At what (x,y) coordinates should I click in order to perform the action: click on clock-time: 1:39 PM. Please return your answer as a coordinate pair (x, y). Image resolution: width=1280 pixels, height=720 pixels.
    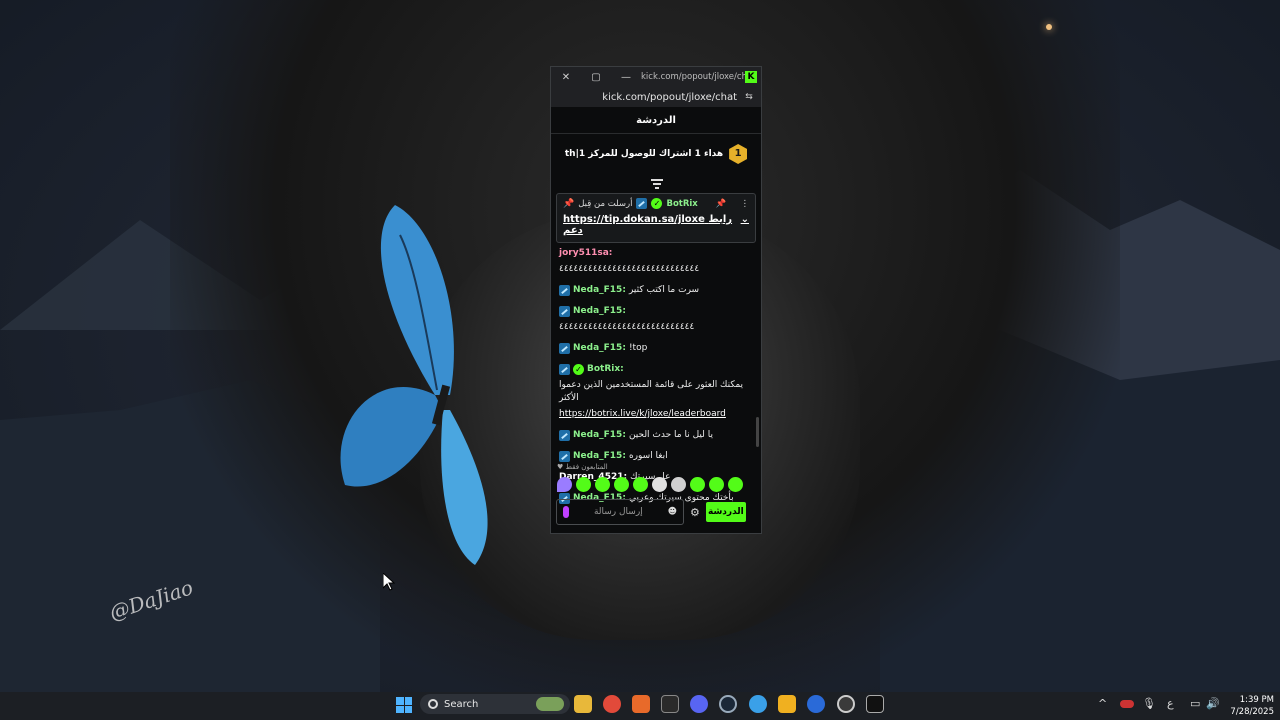
    Looking at the image, I should click on (1256, 700).